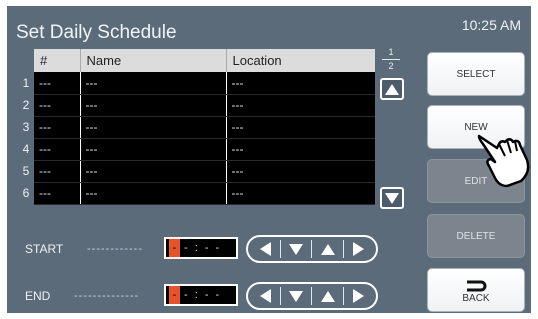  I want to click on column-header-location: Location, so click(300, 60).